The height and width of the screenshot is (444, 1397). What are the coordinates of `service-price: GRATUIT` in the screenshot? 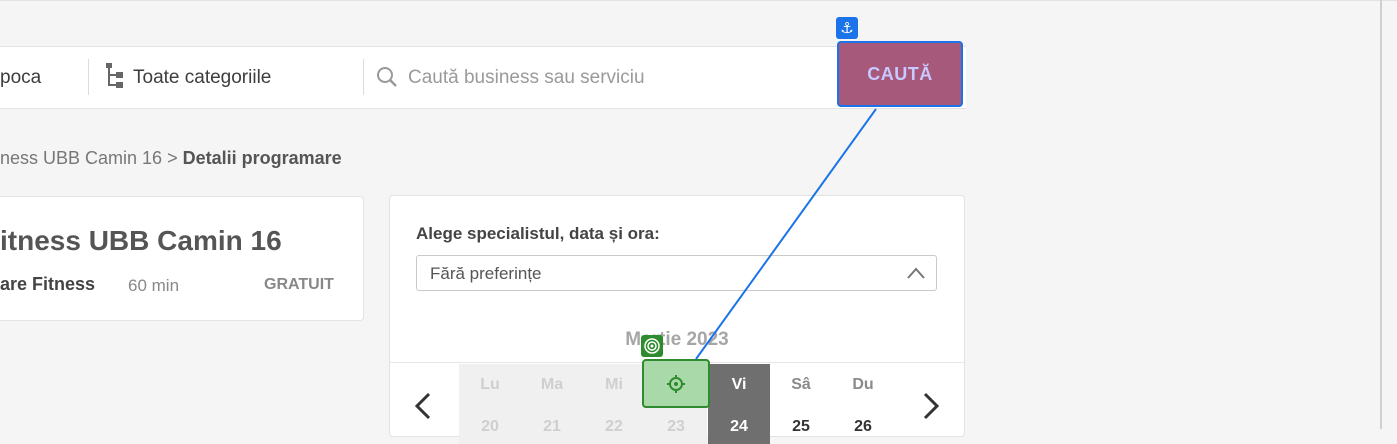 It's located at (299, 284).